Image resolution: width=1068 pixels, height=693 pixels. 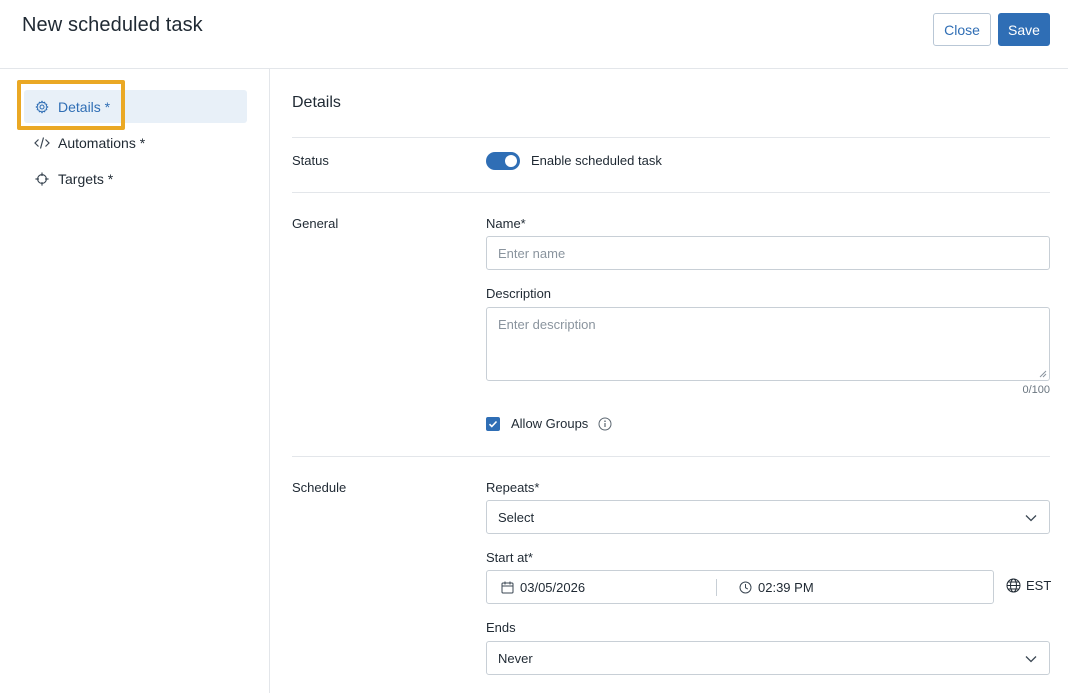 What do you see at coordinates (310, 160) in the screenshot?
I see `status-label: Status` at bounding box center [310, 160].